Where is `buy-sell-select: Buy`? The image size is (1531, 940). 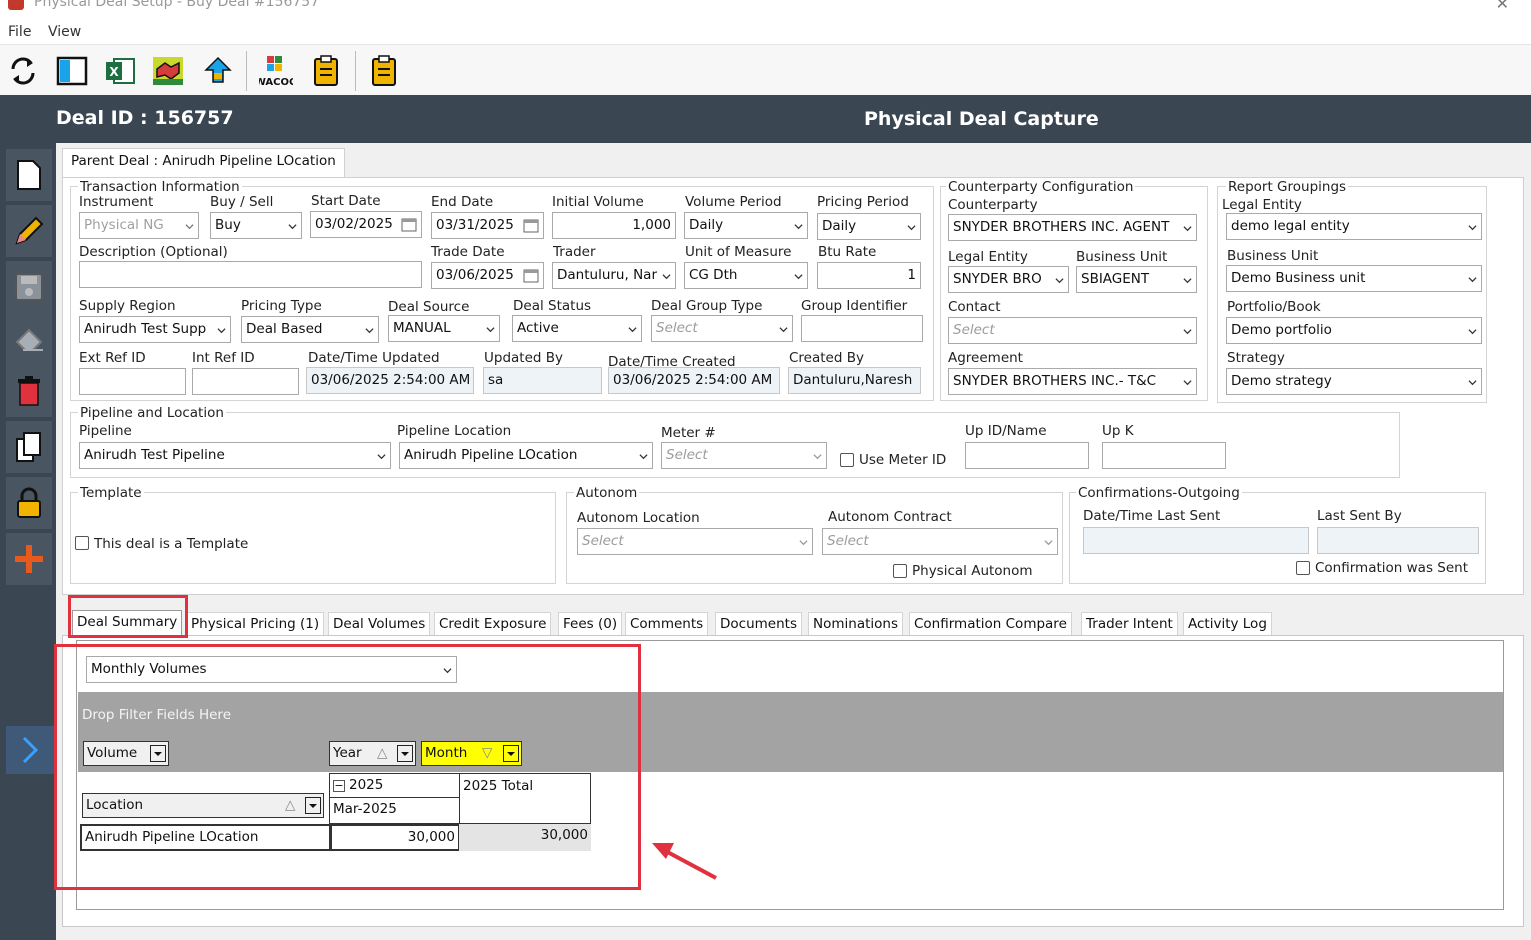
buy-sell-select: Buy is located at coordinates (256, 225).